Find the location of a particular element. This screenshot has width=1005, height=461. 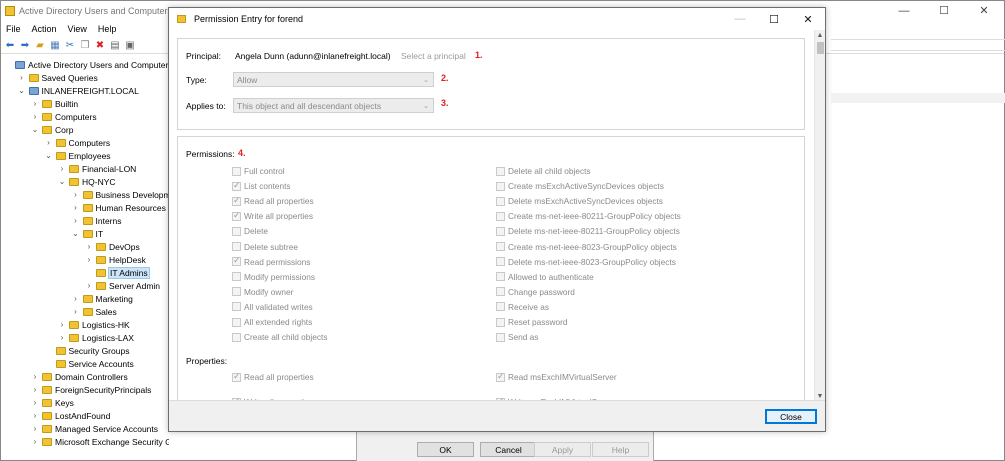

permission-checkbox-item: Change password is located at coordinates (535, 292).